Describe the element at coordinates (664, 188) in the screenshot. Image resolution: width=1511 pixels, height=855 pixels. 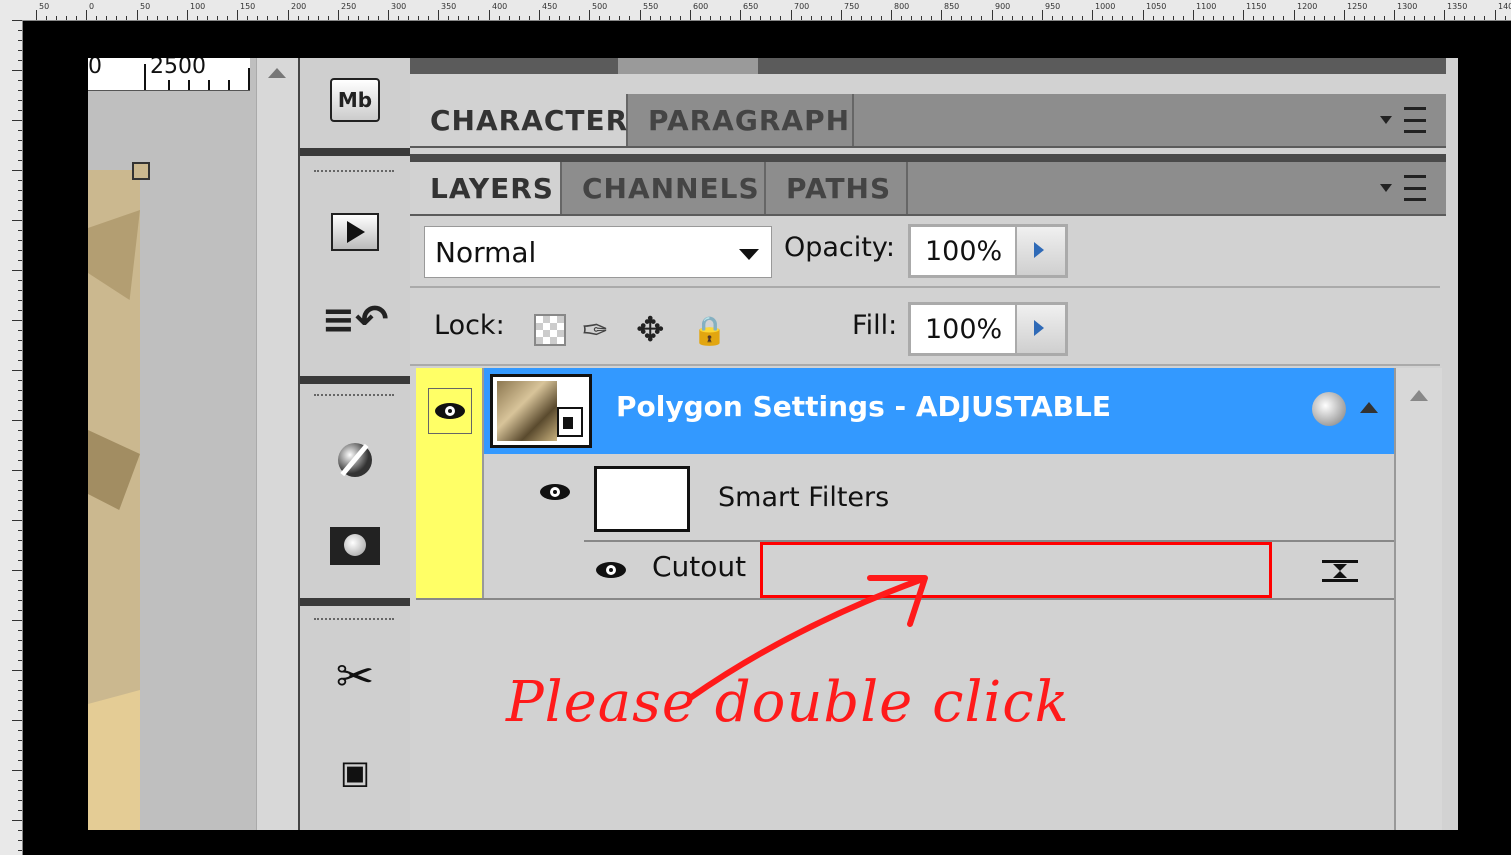
I see `tab-channels: CHANNELS` at that location.